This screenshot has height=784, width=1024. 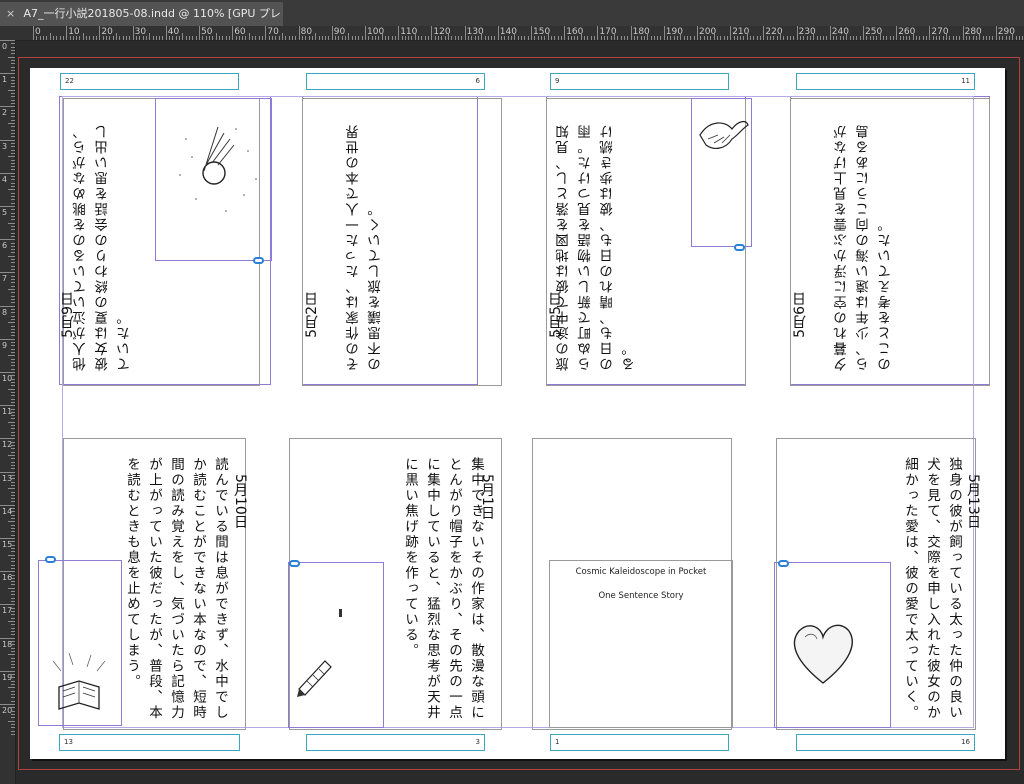 What do you see at coordinates (7, 710) in the screenshot?
I see `ruler-label: 20` at bounding box center [7, 710].